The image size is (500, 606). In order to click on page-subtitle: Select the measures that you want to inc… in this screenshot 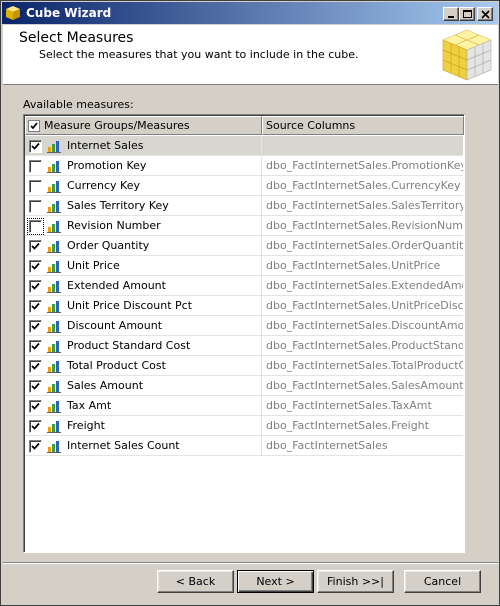, I will do `click(199, 54)`.